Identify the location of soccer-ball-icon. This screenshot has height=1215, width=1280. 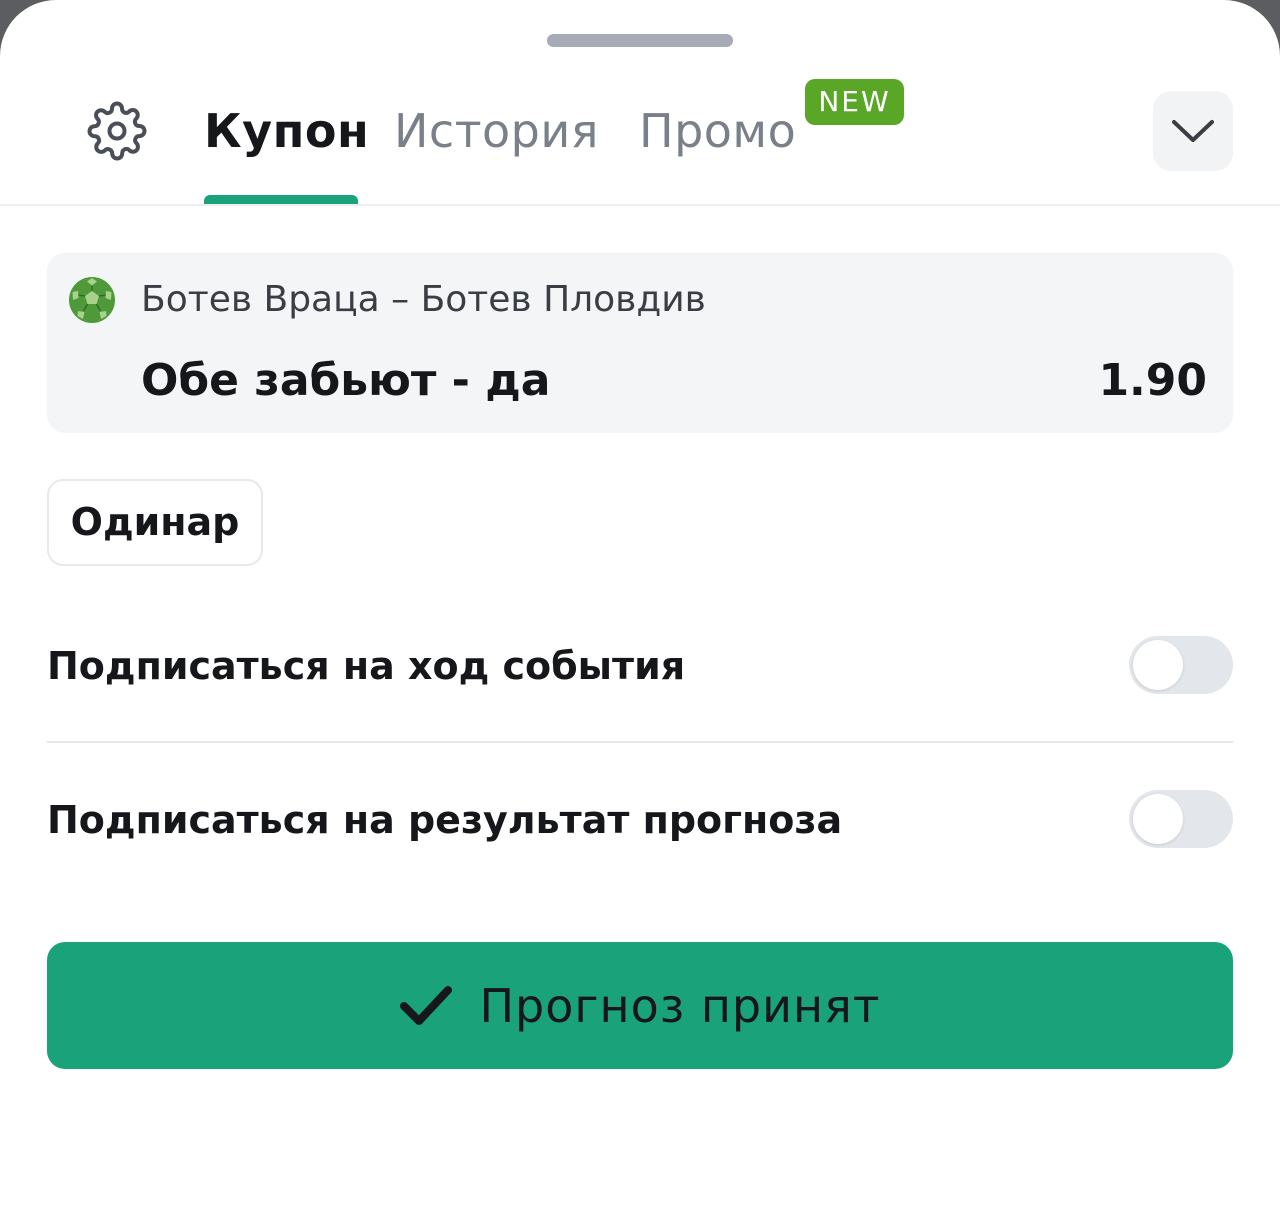
(92, 300).